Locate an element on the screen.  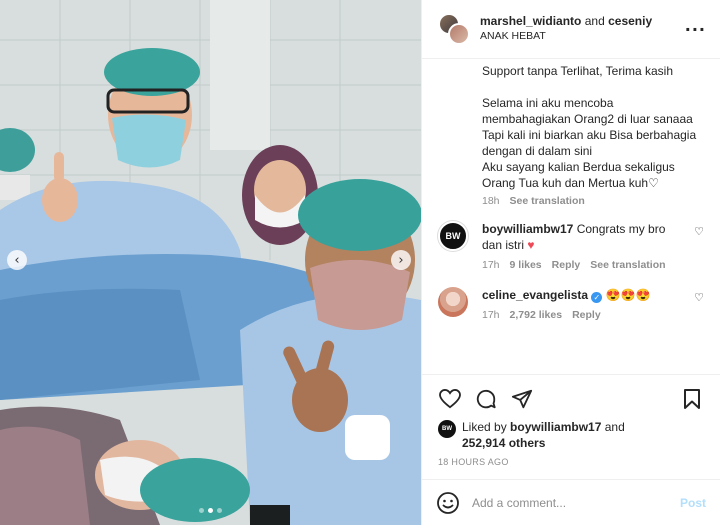
author-username-link: marshel_widianto is located at coordinates (530, 21).